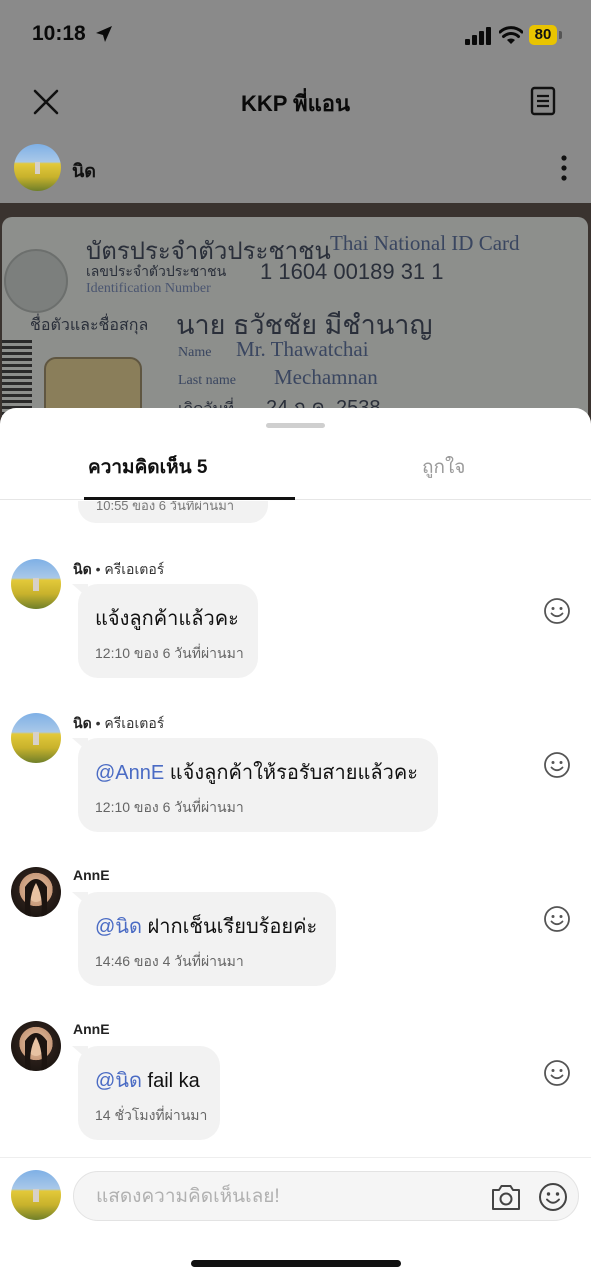  What do you see at coordinates (295, 168) in the screenshot?
I see `post-author-row: นิด` at bounding box center [295, 168].